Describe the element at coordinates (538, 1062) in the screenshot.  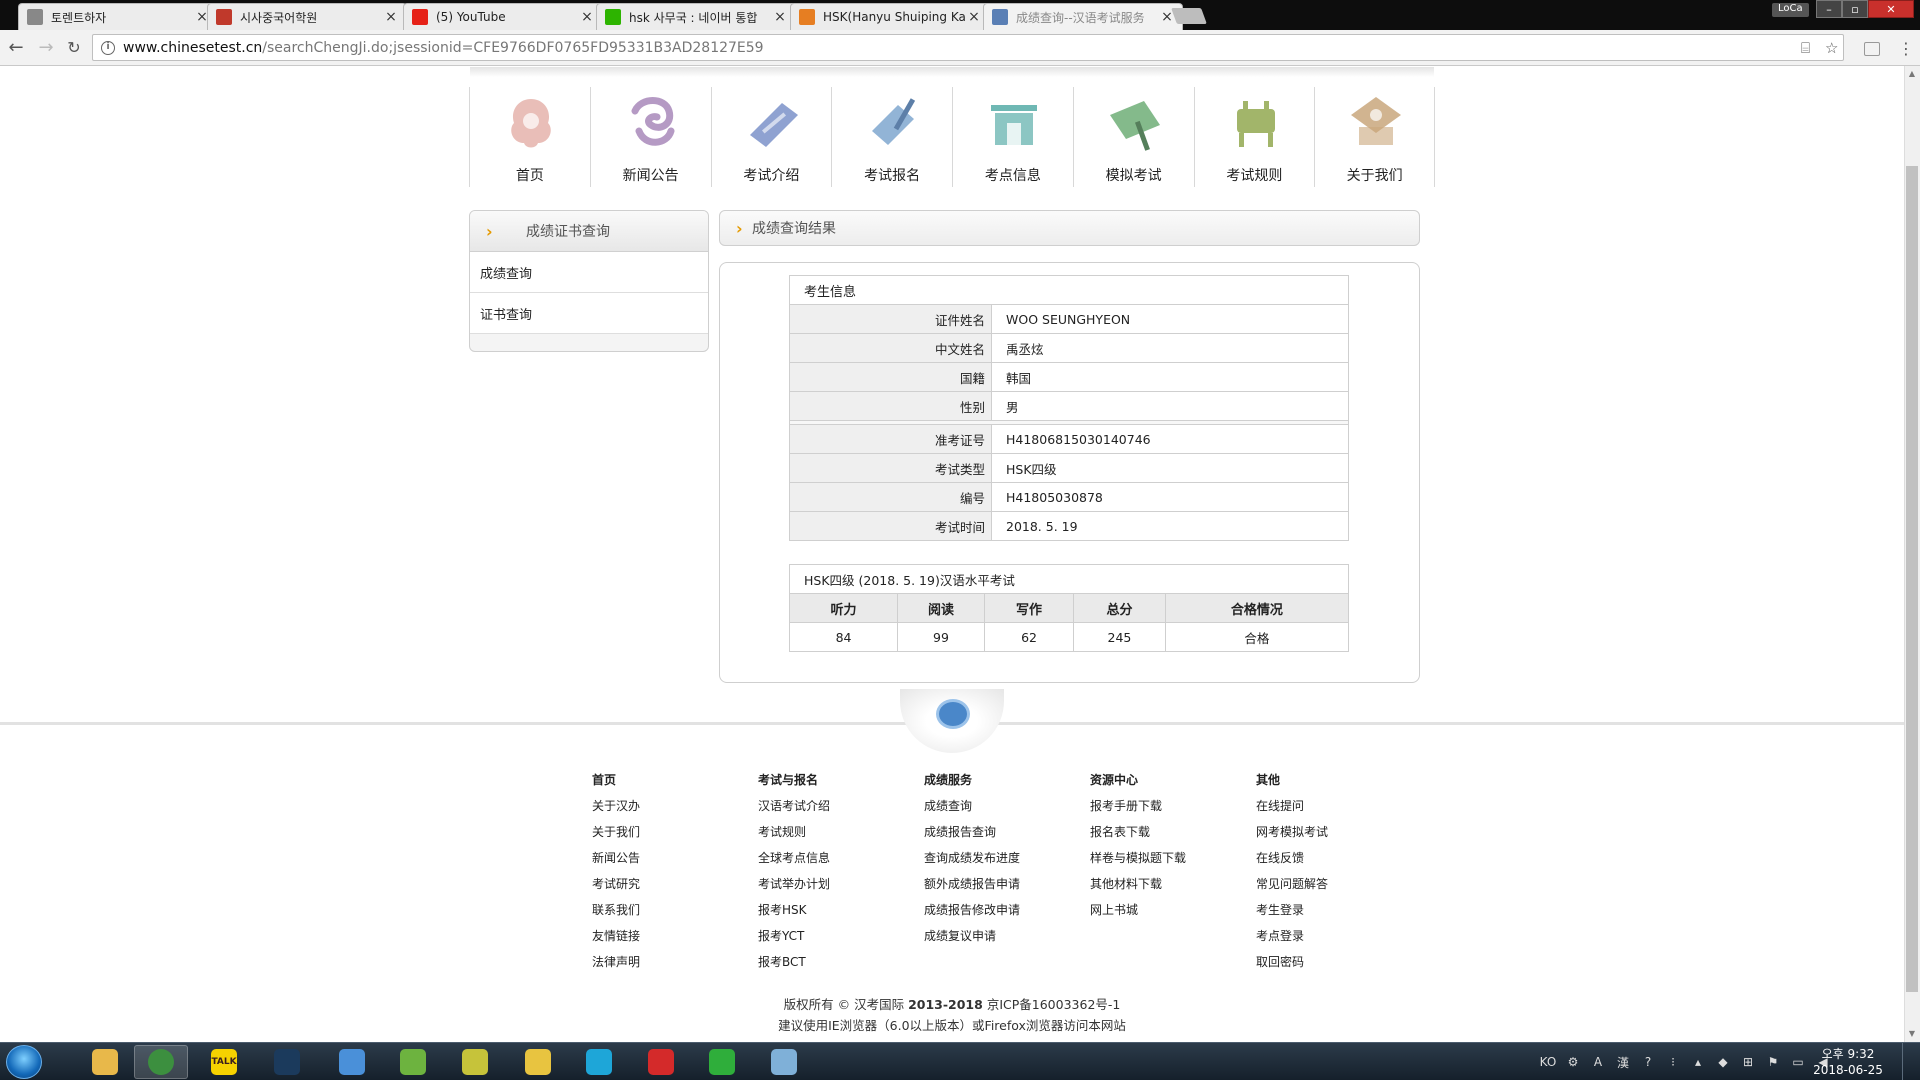
I see `taskbar-app-idea` at that location.